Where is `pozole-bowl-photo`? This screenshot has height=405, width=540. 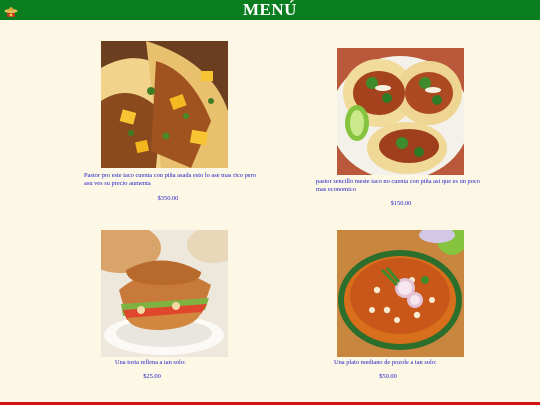
pozole-bowl-photo is located at coordinates (400, 293).